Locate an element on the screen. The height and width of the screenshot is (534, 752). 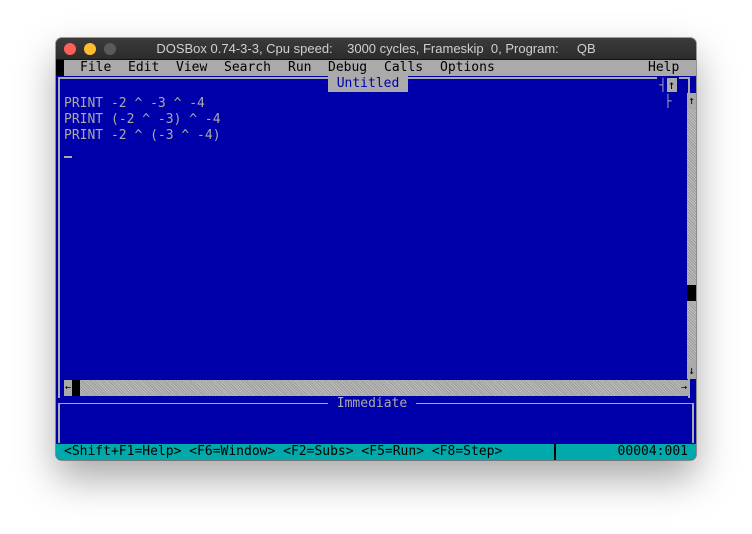
scroll-down-arrow-icon: ↓ is located at coordinates (691, 371).